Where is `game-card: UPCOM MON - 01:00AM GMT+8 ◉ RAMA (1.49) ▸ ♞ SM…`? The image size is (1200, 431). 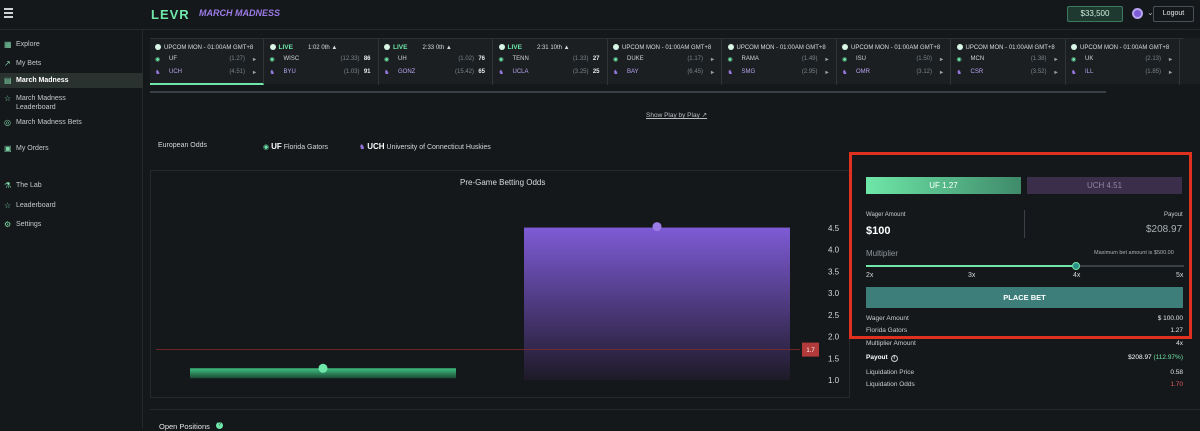 game-card: UPCOM MON - 01:00AM GMT+8 ◉ RAMA (1.49) ▸ ♞ SM… is located at coordinates (780, 62).